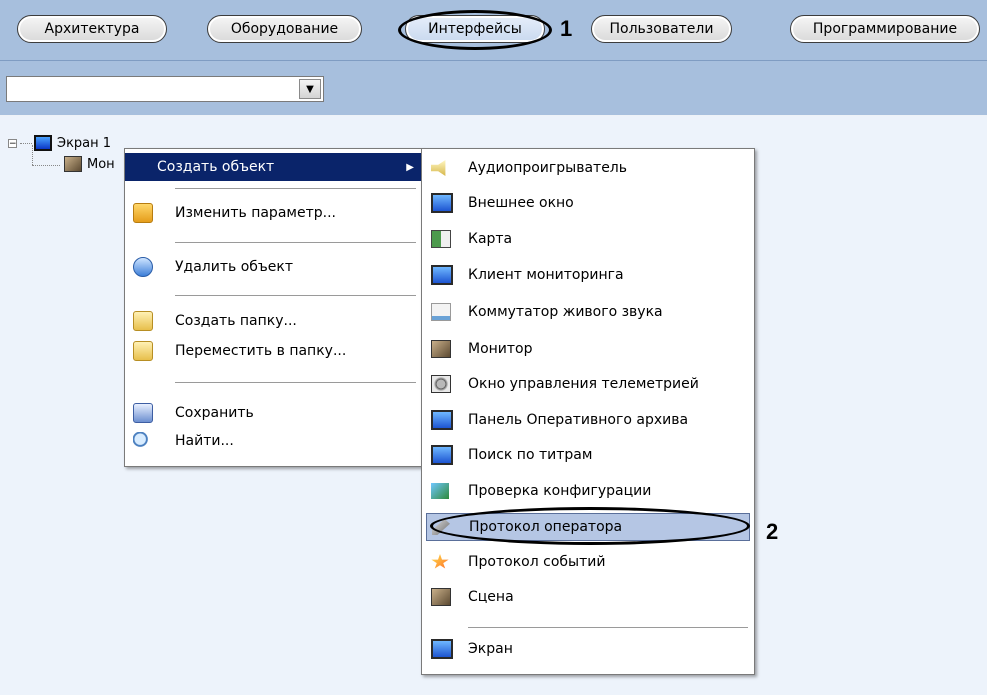  What do you see at coordinates (440, 561) in the screenshot?
I see `star-icon` at bounding box center [440, 561].